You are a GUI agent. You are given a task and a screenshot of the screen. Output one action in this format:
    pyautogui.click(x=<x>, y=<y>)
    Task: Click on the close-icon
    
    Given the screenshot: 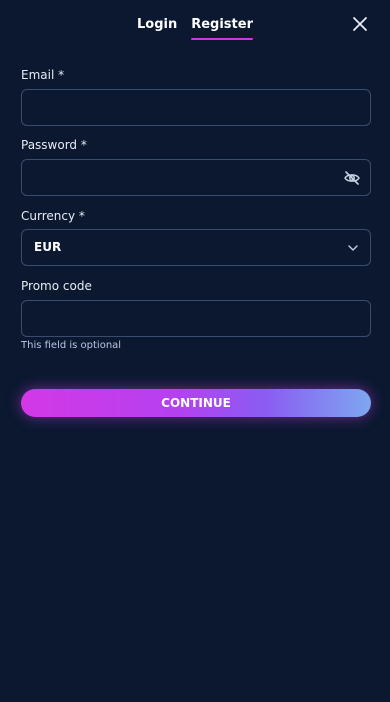 What is the action you would take?
    pyautogui.click(x=360, y=24)
    